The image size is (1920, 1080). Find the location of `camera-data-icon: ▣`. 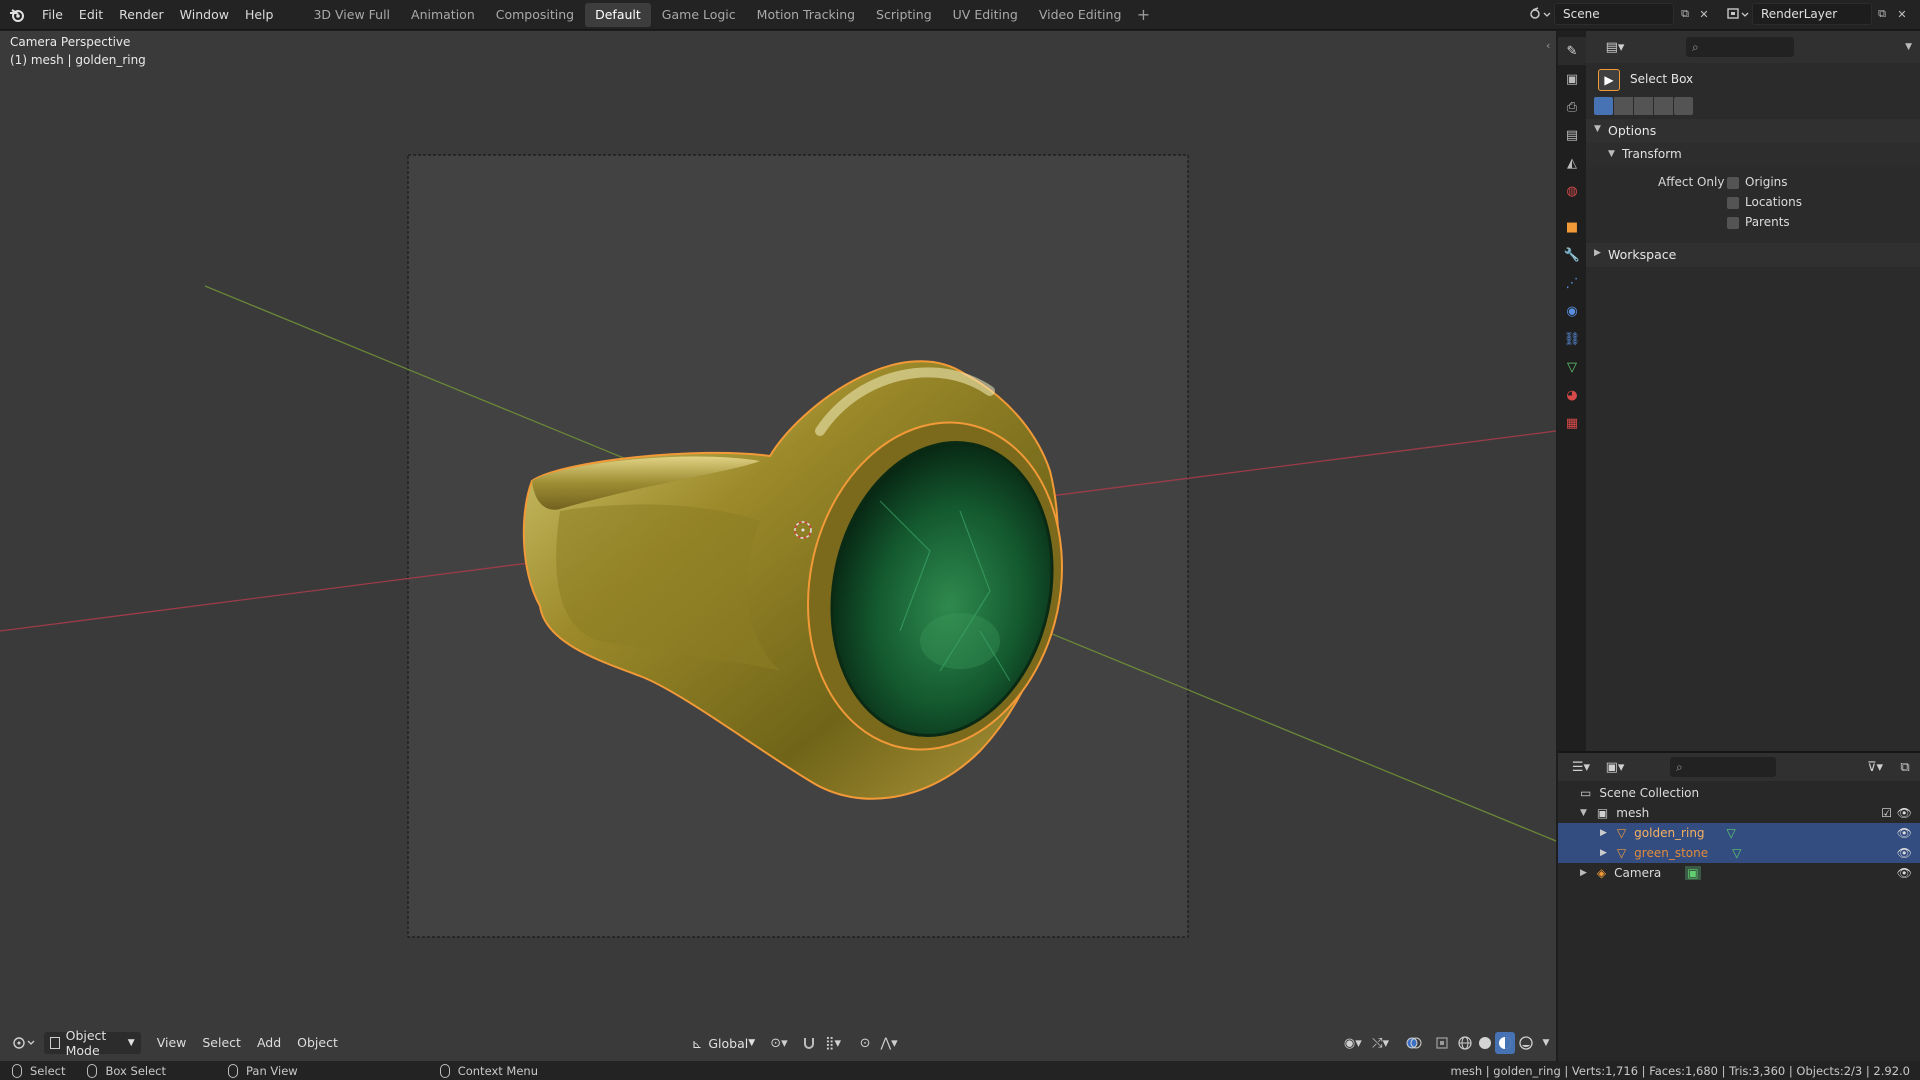

camera-data-icon: ▣ is located at coordinates (1693, 873).